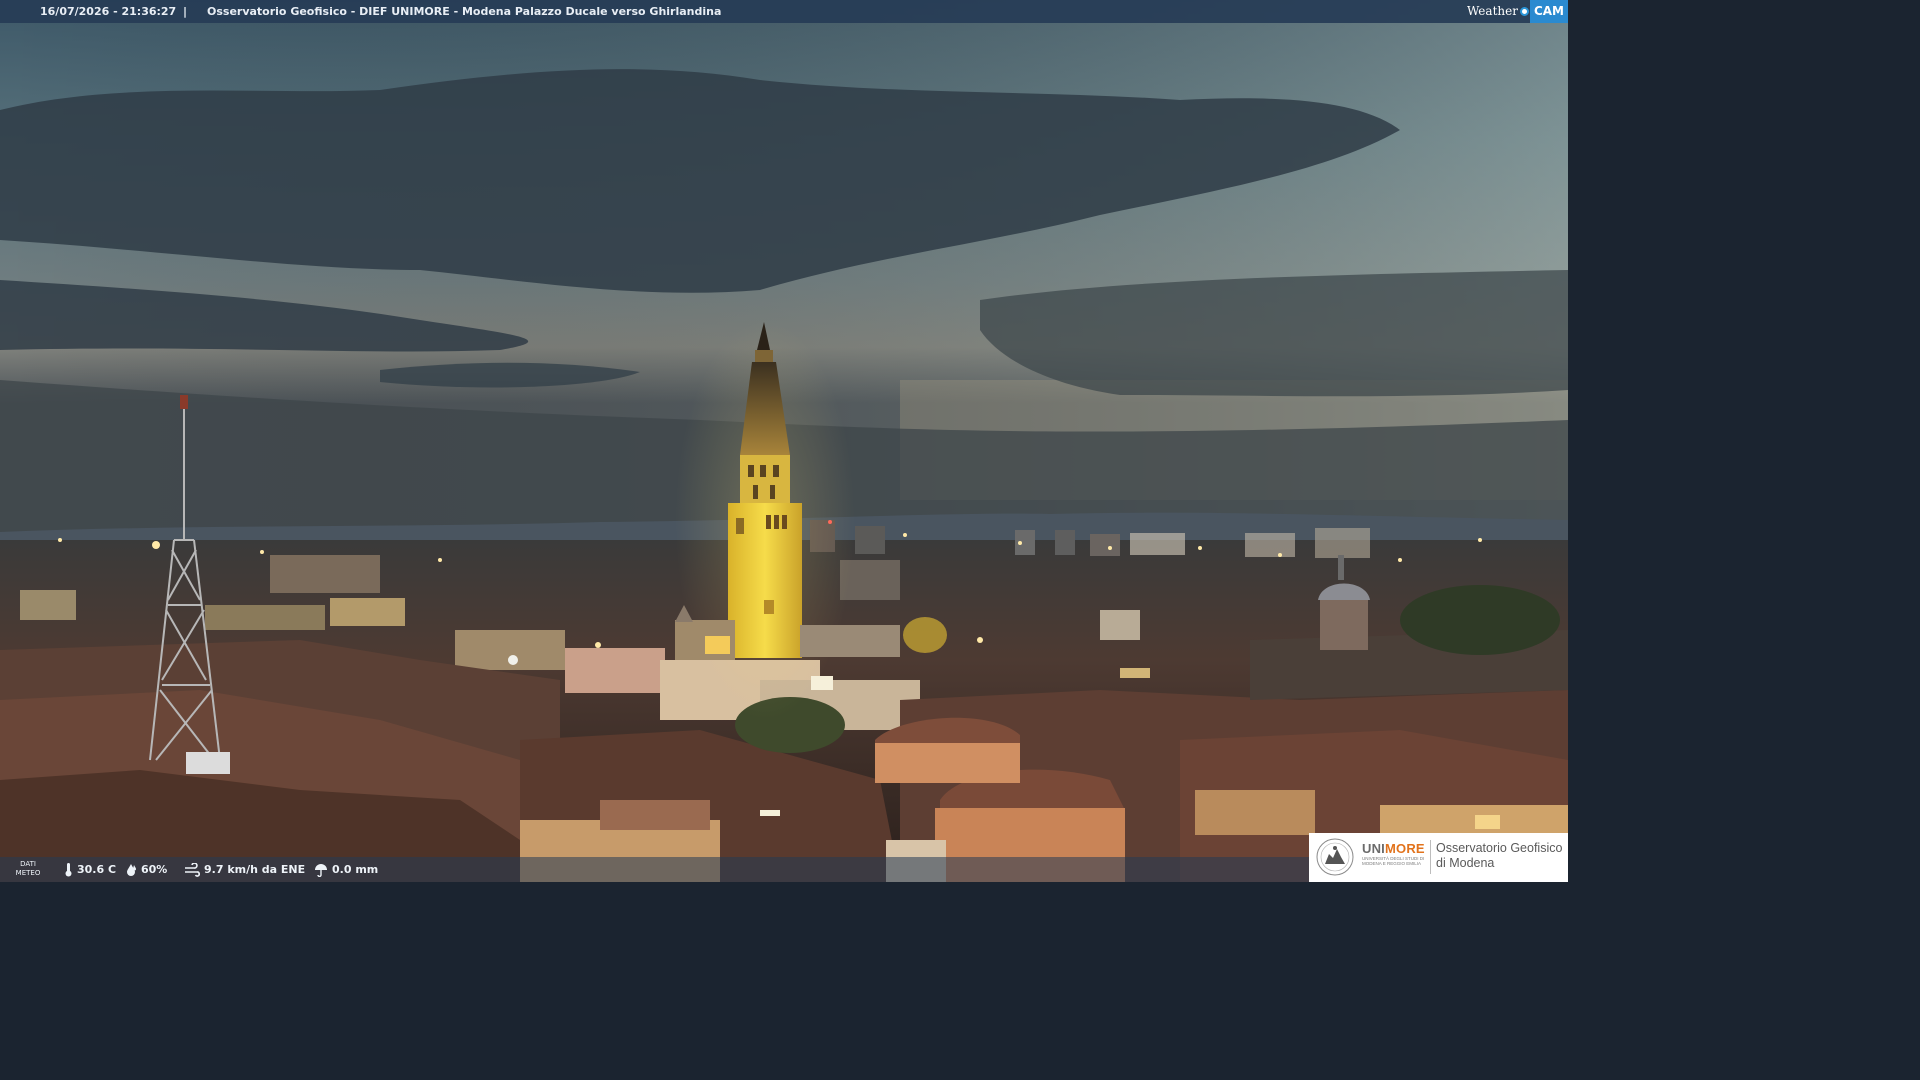 This screenshot has width=1920, height=1080. Describe the element at coordinates (1524, 11) in the screenshot. I see `camera-lens-icon` at that location.